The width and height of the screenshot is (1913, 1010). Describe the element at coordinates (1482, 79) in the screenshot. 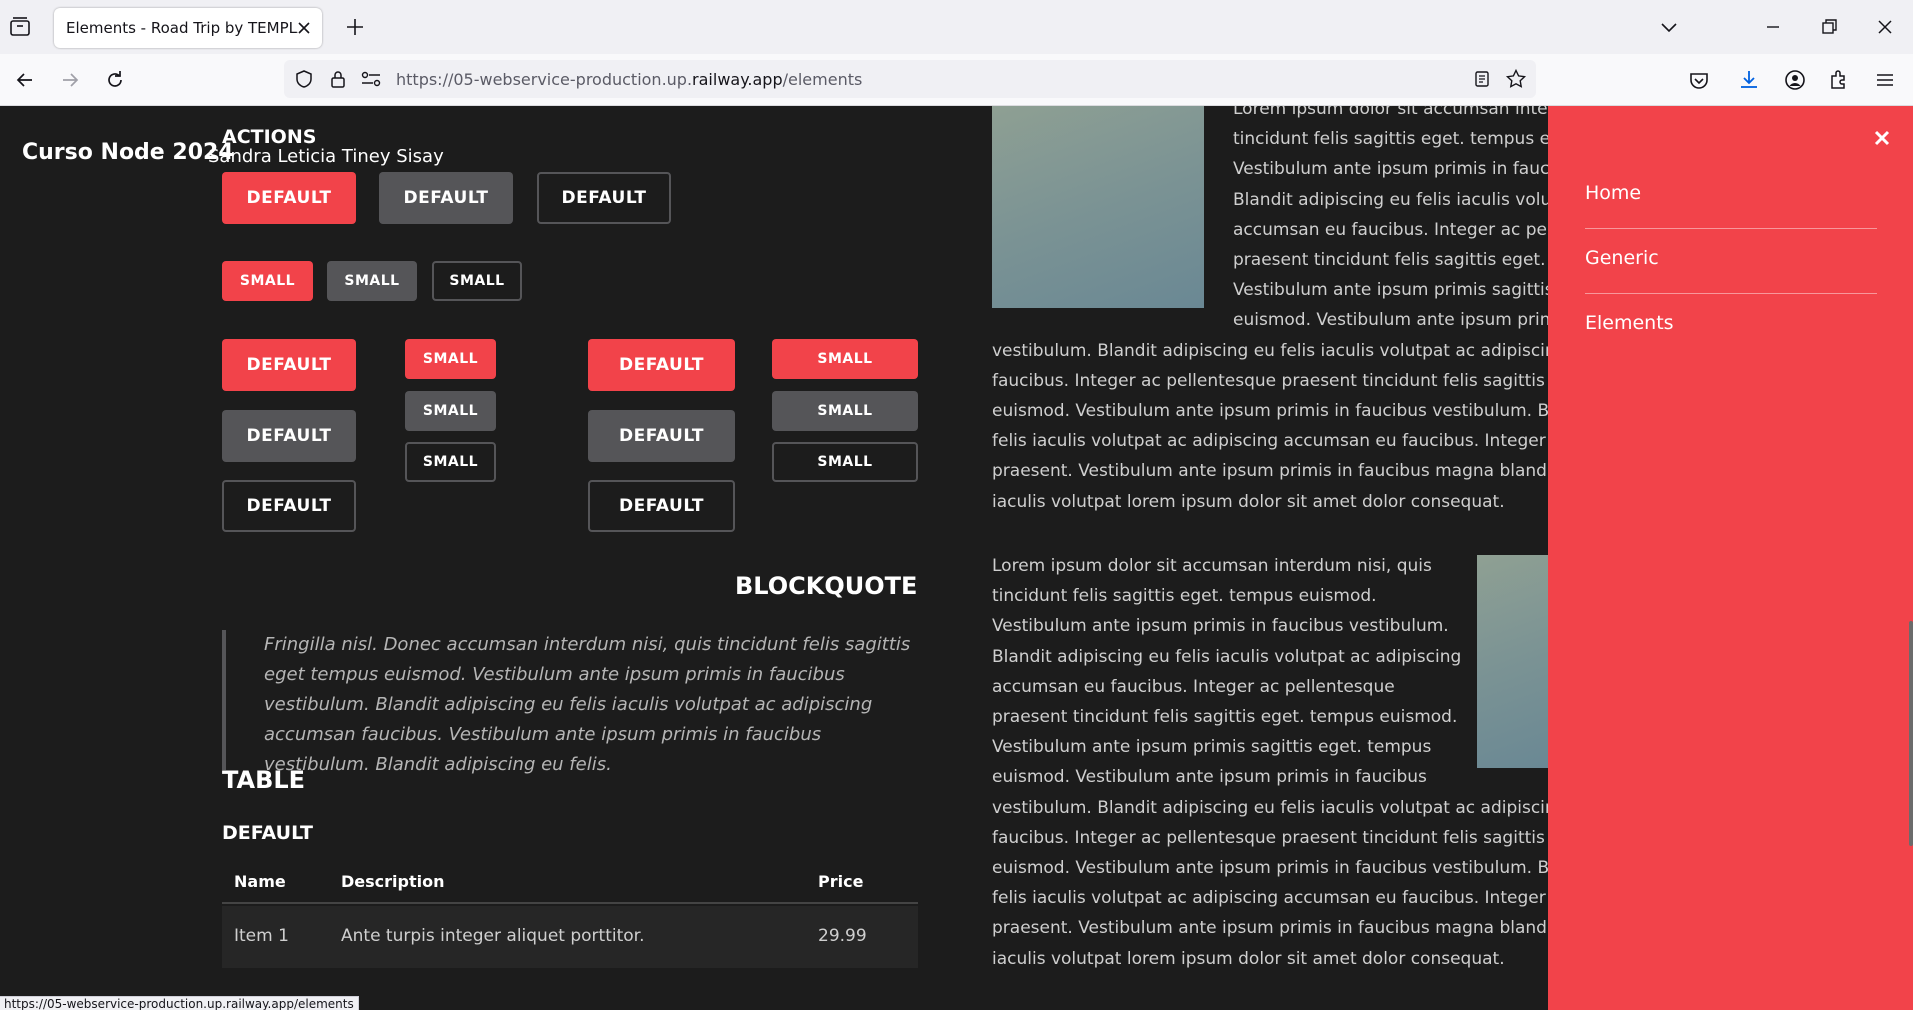

I see `reader-view-icon` at that location.